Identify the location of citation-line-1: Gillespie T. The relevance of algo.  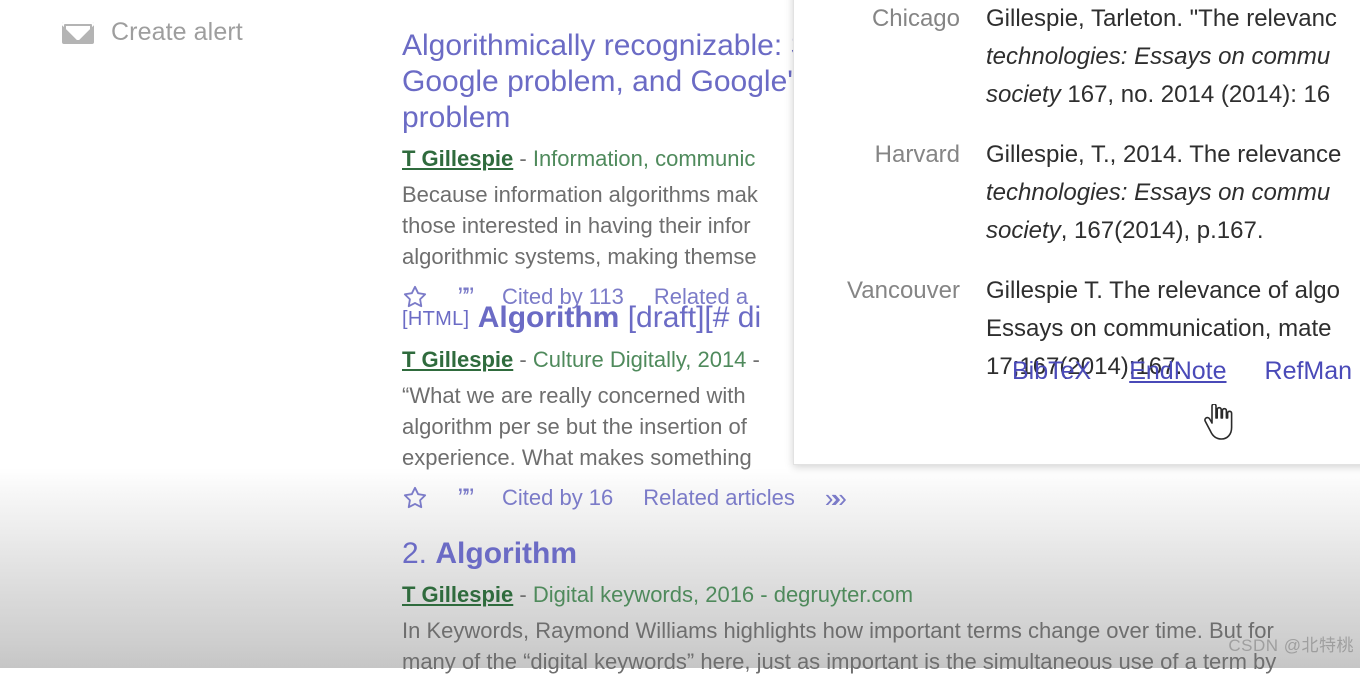
(1163, 290).